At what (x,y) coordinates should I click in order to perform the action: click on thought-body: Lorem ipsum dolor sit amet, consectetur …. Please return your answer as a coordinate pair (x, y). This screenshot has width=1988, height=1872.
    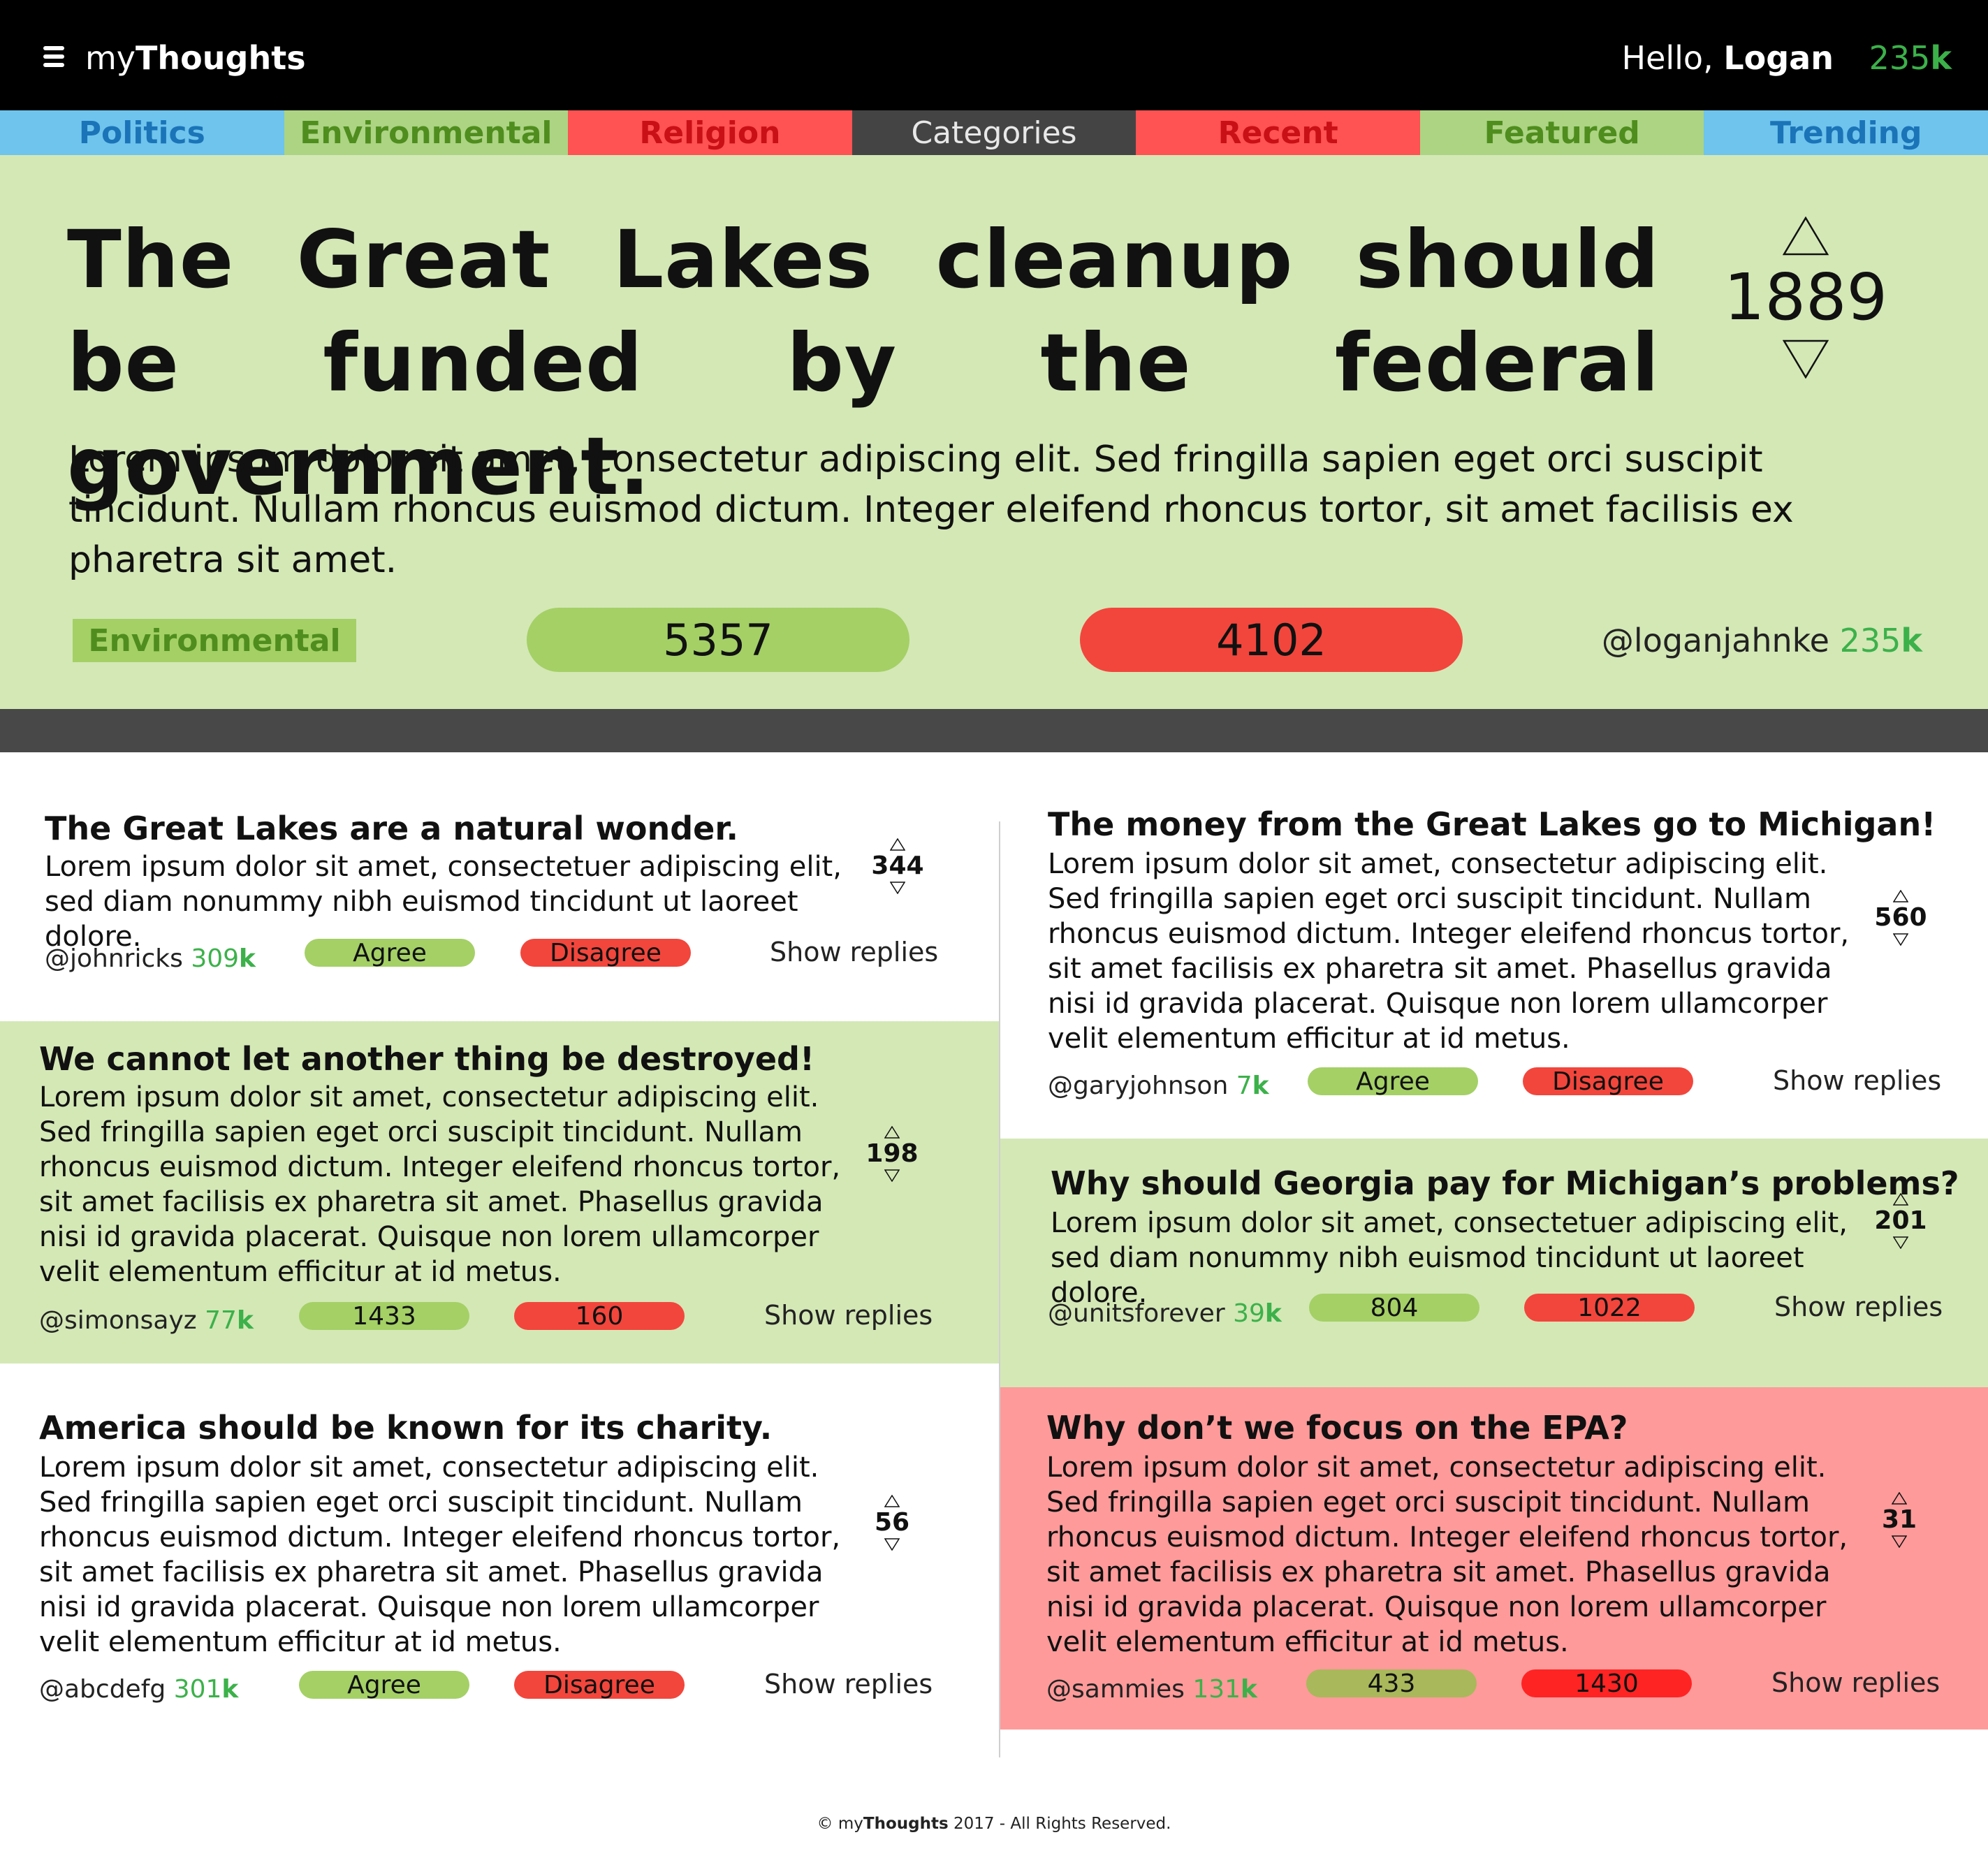
    Looking at the image, I should click on (931, 510).